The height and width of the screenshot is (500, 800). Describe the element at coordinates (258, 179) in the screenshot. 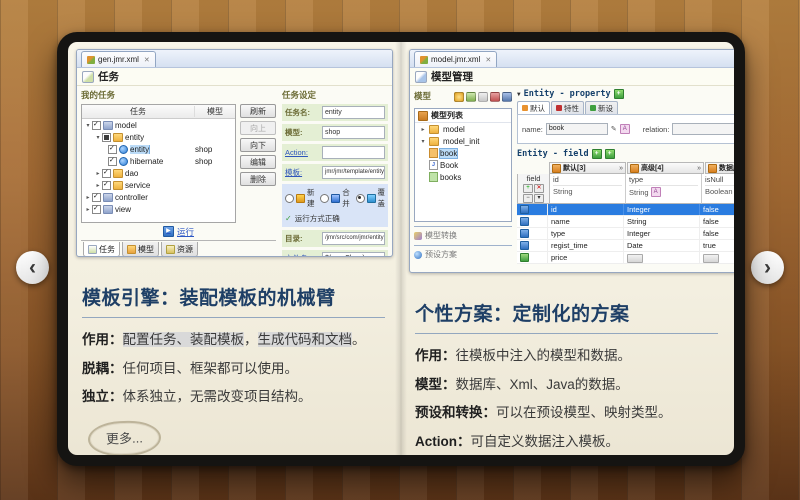

I see `delete-button: 删除` at that location.